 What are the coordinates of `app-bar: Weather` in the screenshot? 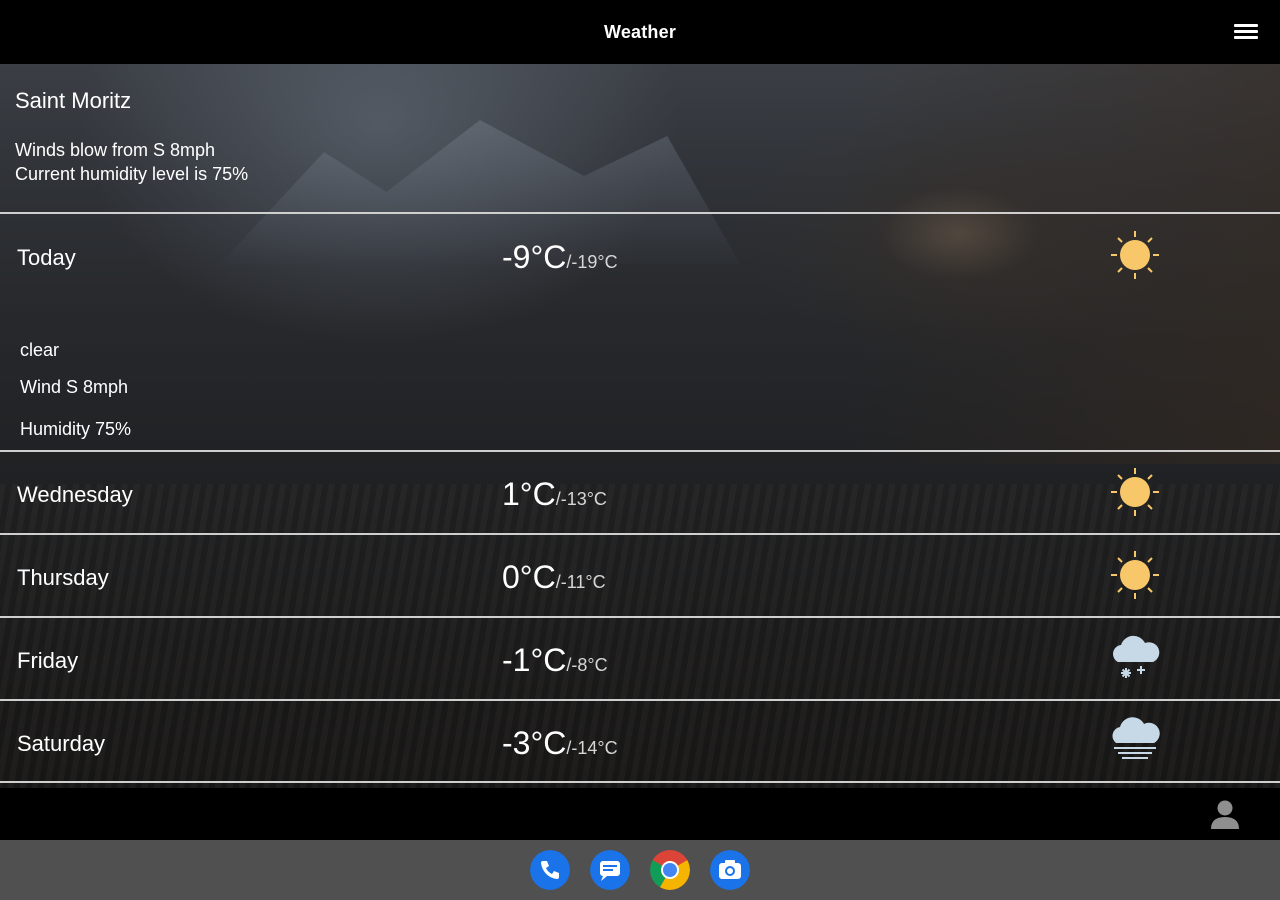 It's located at (640, 32).